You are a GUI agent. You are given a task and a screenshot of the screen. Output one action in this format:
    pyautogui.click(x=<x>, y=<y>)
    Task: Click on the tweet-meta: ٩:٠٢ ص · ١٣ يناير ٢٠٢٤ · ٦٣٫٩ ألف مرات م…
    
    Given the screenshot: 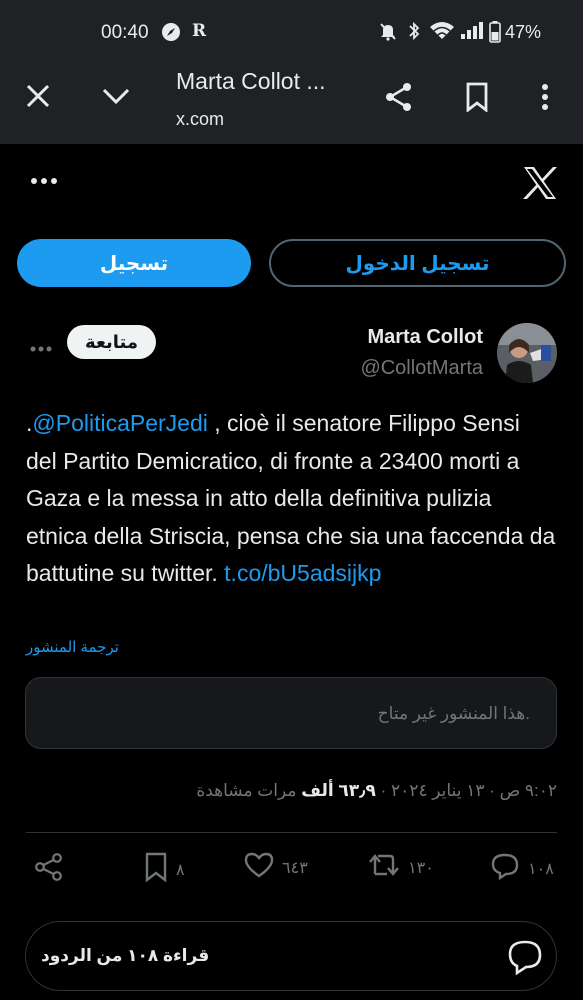 What is the action you would take?
    pyautogui.click(x=376, y=790)
    